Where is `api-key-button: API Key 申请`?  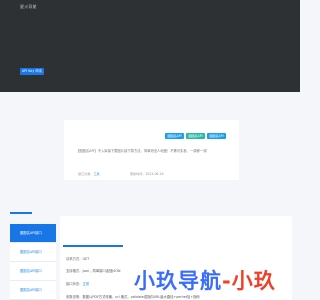 api-key-button: API Key 申请 is located at coordinates (32, 71).